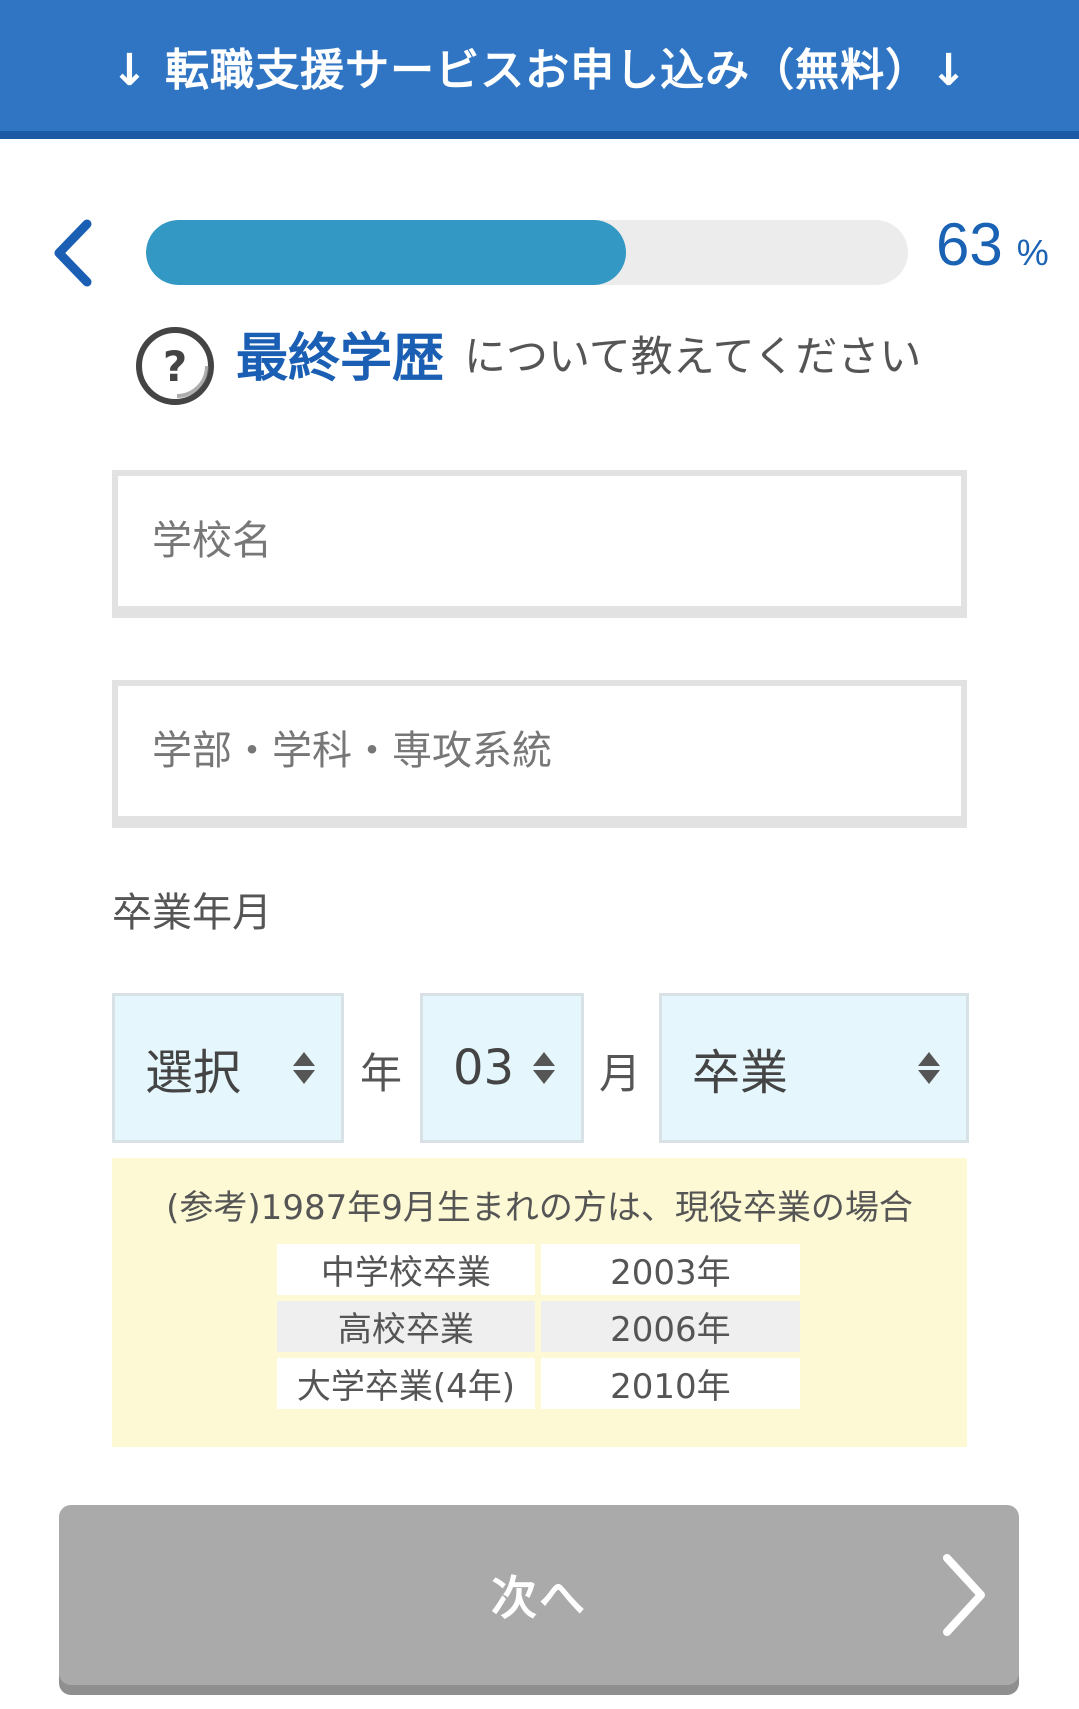  Describe the element at coordinates (192, 913) in the screenshot. I see `graduation-date-label: 卒業年月` at that location.